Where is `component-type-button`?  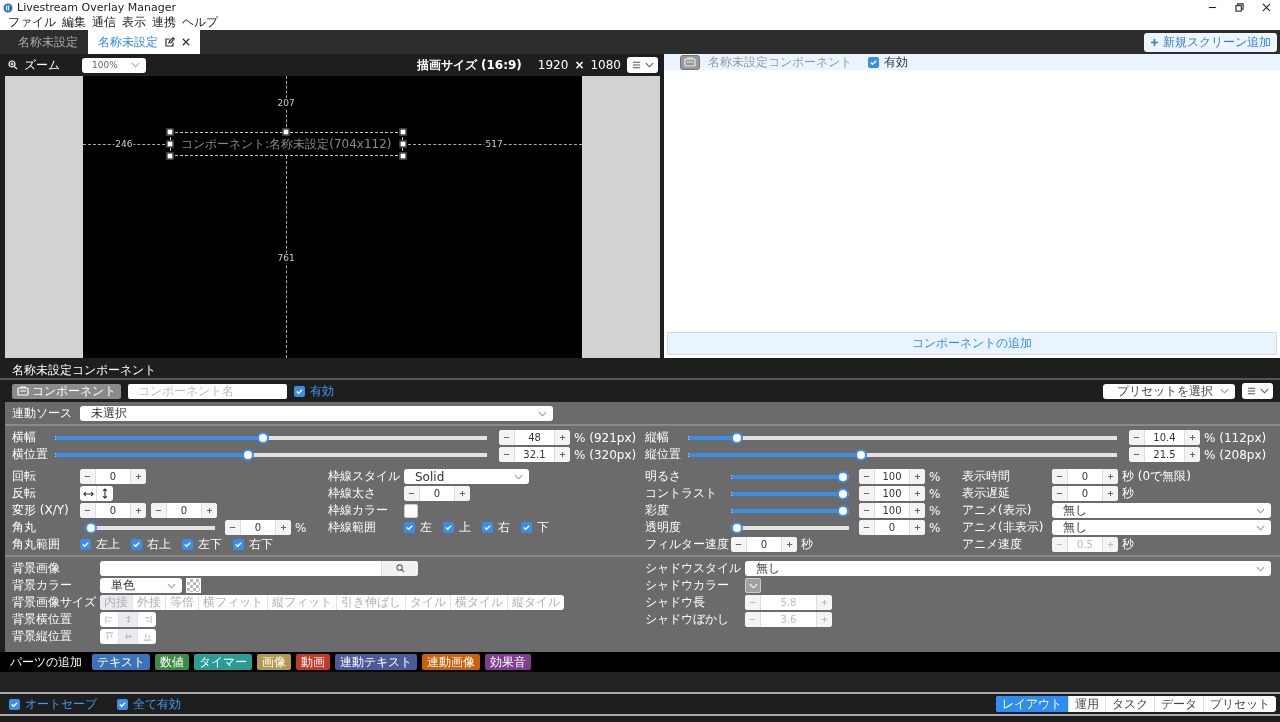
component-type-button is located at coordinates (690, 62).